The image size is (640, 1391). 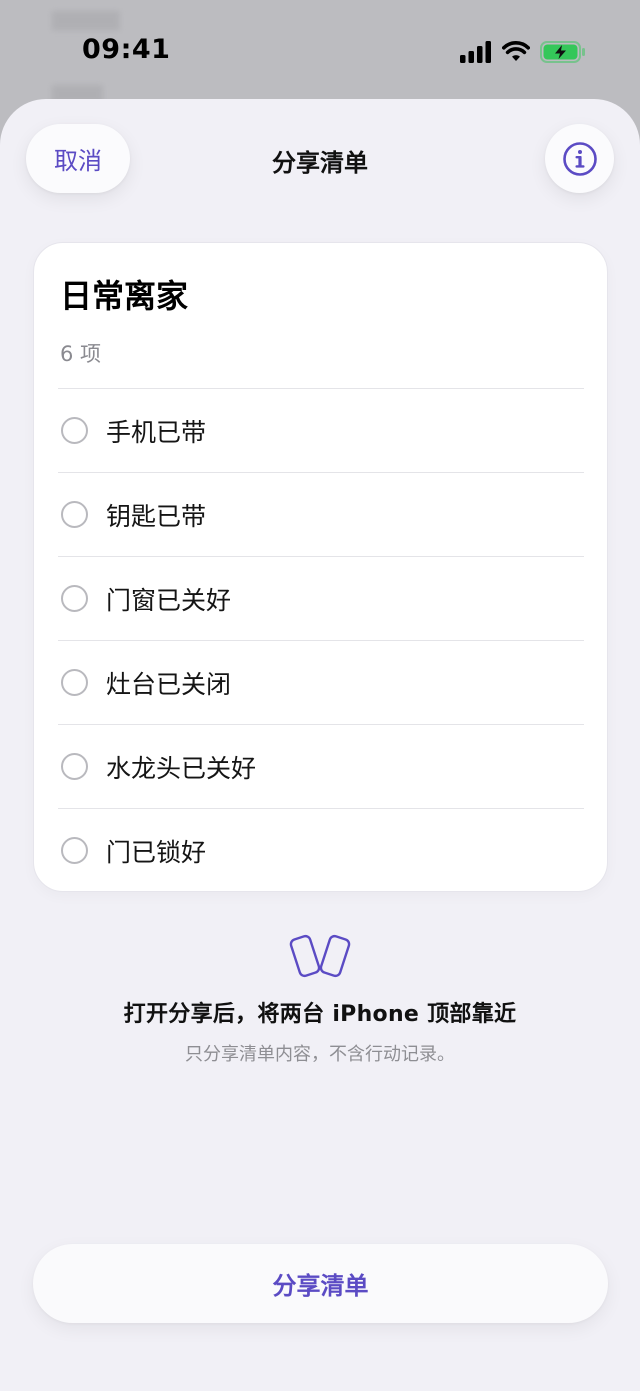 What do you see at coordinates (321, 850) in the screenshot?
I see `list-item: 门已锁好` at bounding box center [321, 850].